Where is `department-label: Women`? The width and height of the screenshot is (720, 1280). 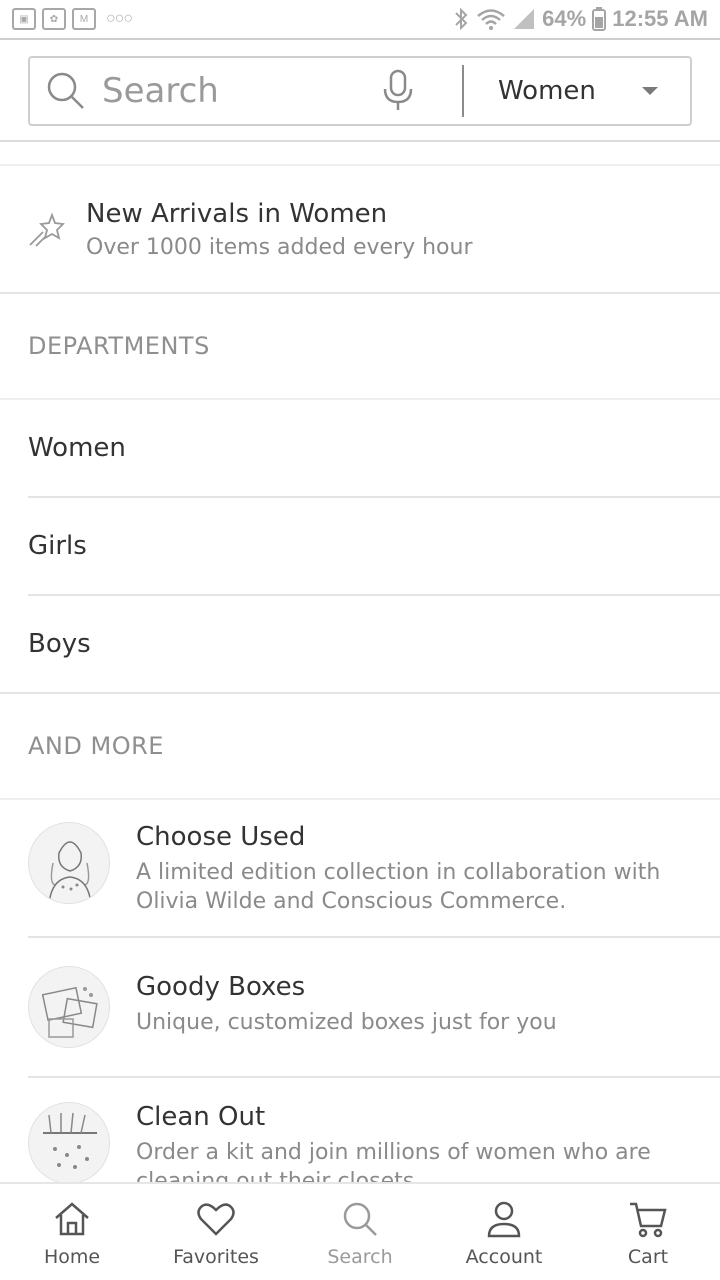 department-label: Women is located at coordinates (77, 448).